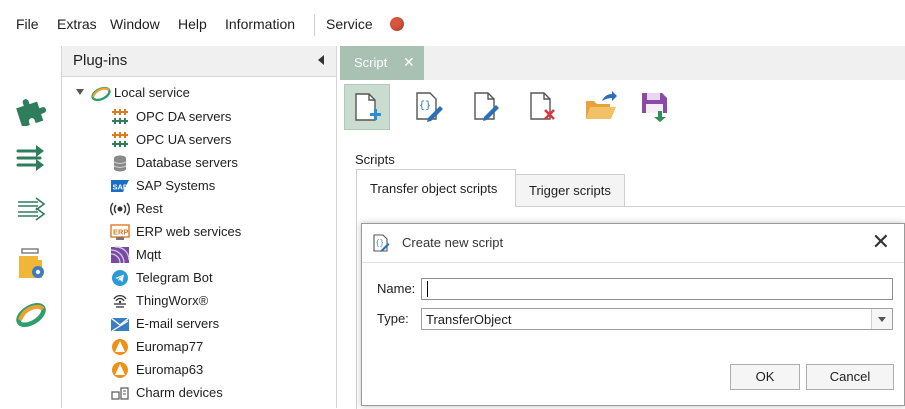 Image resolution: width=905 pixels, height=409 pixels. I want to click on mqtt-icon, so click(120, 255).